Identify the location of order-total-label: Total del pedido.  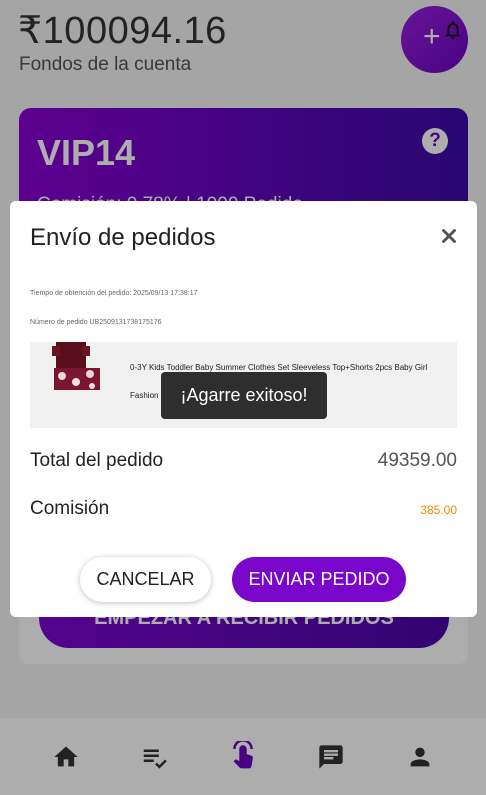
(97, 460).